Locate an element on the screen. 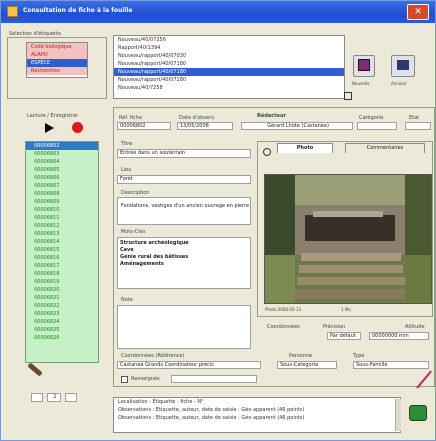  new-record-label: Nouvelle is located at coordinates (361, 83).